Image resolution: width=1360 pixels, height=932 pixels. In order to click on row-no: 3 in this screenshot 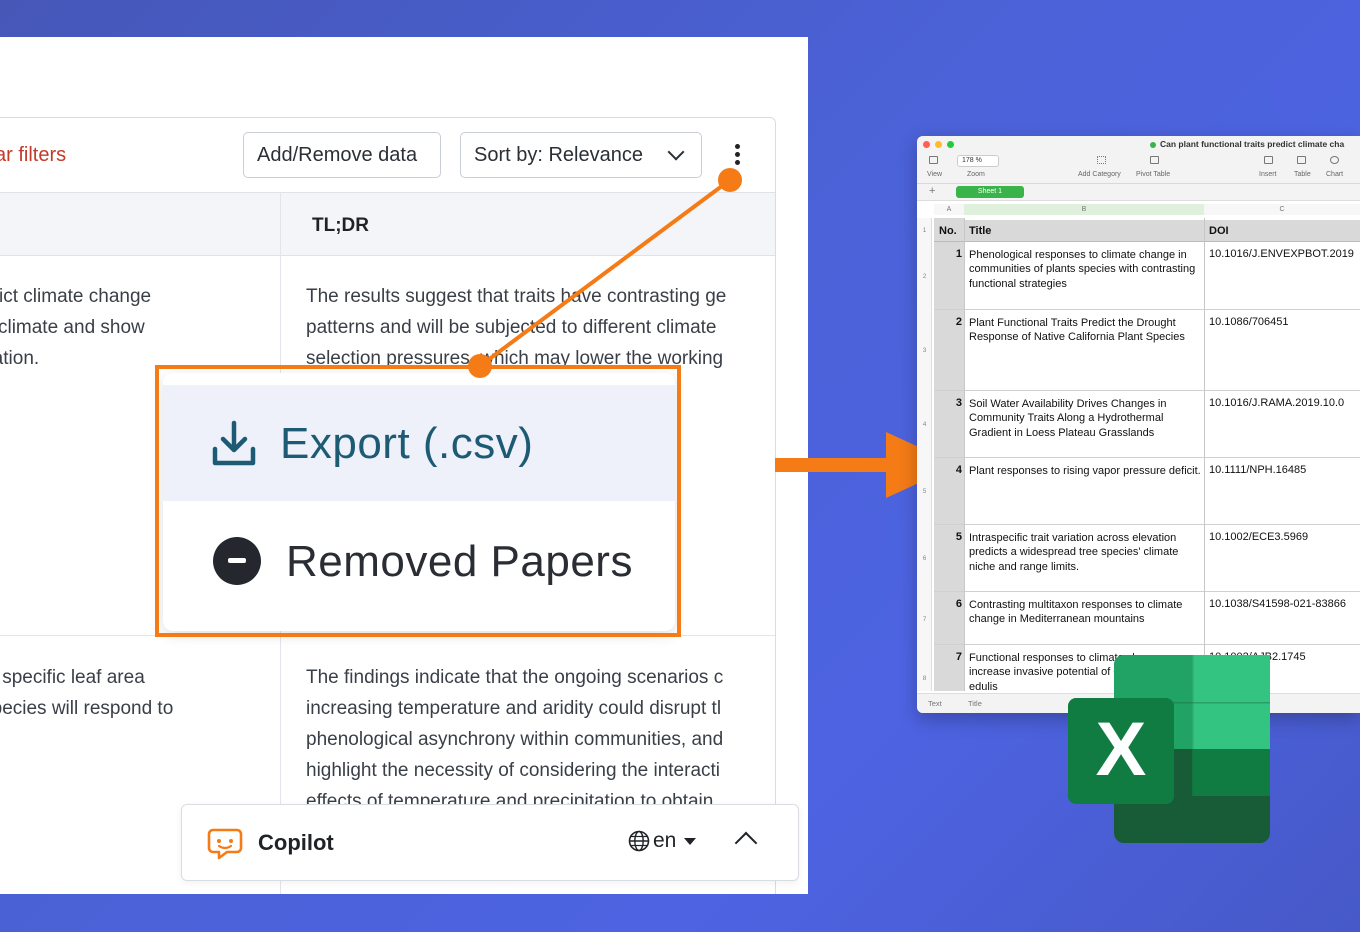, I will do `click(958, 403)`.